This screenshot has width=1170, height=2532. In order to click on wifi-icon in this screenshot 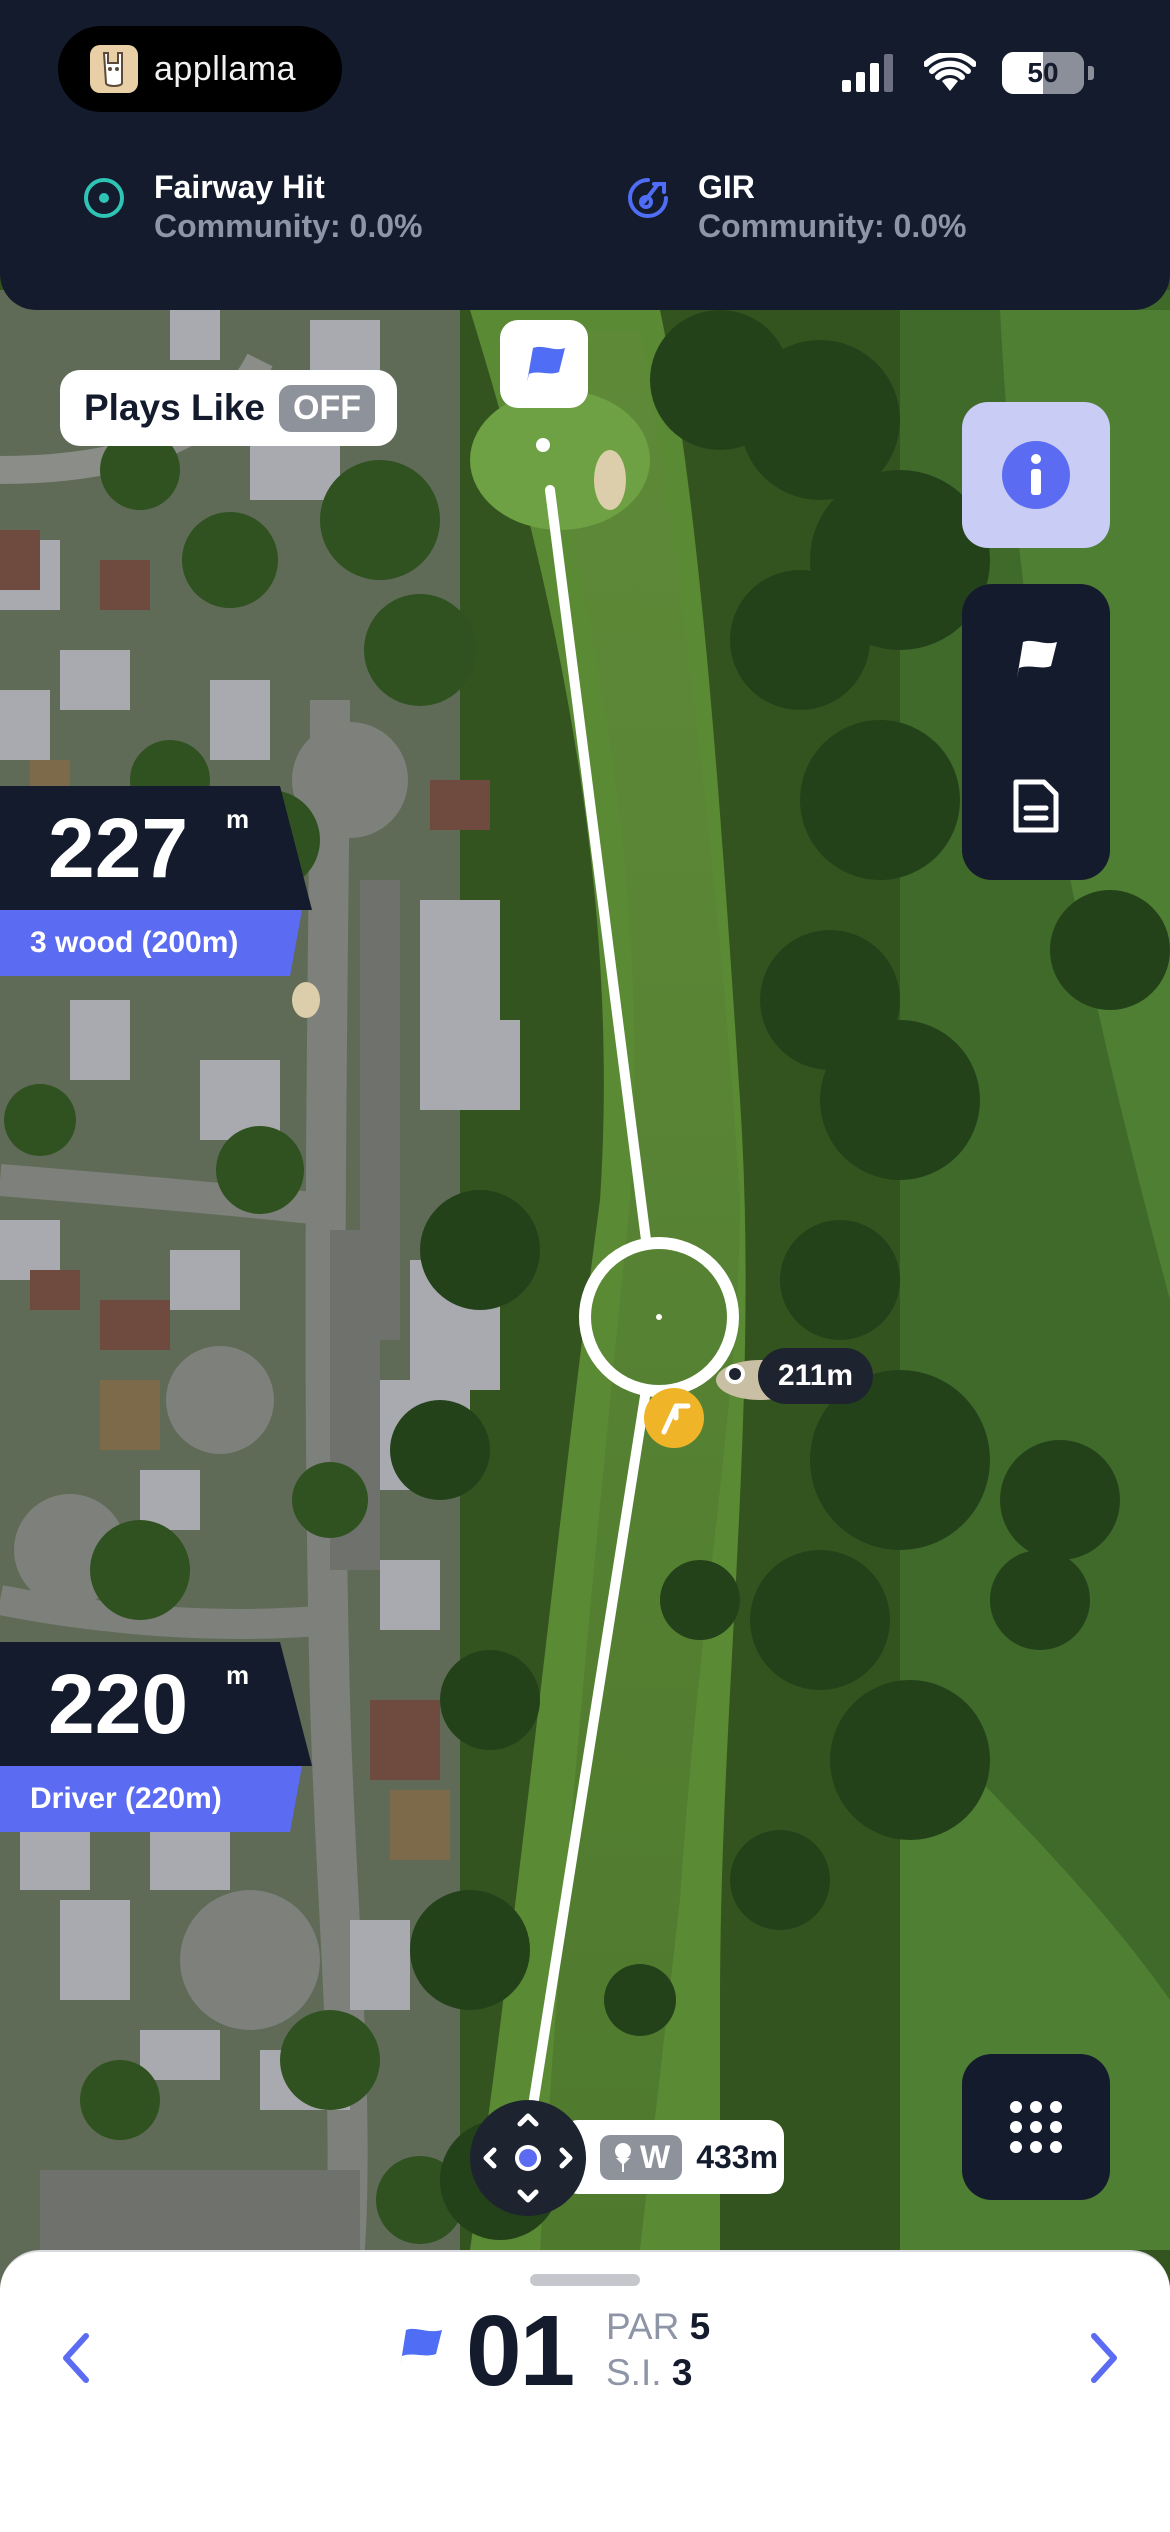, I will do `click(950, 72)`.